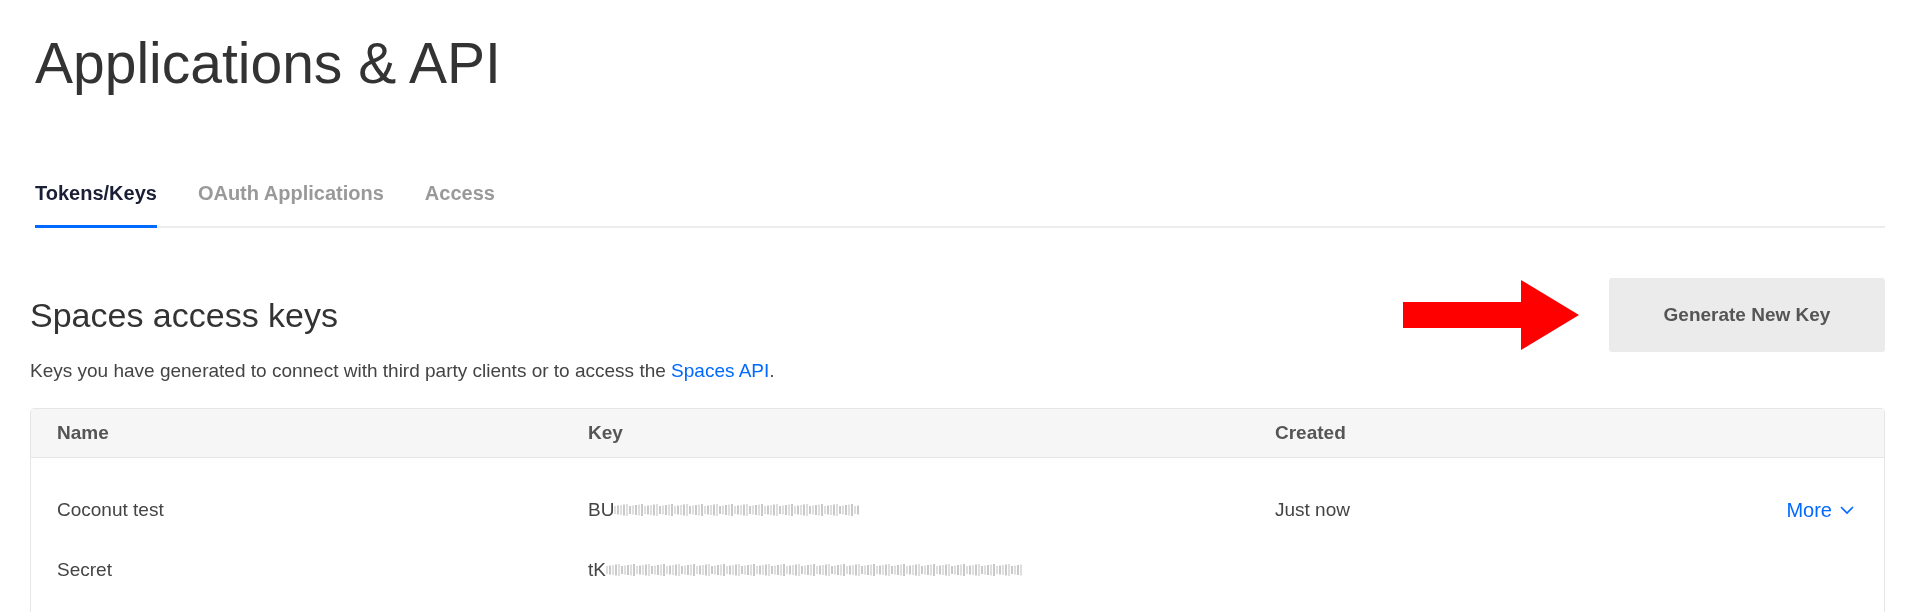 This screenshot has width=1912, height=612. I want to click on table-cell-text: Coconut test, so click(110, 510).